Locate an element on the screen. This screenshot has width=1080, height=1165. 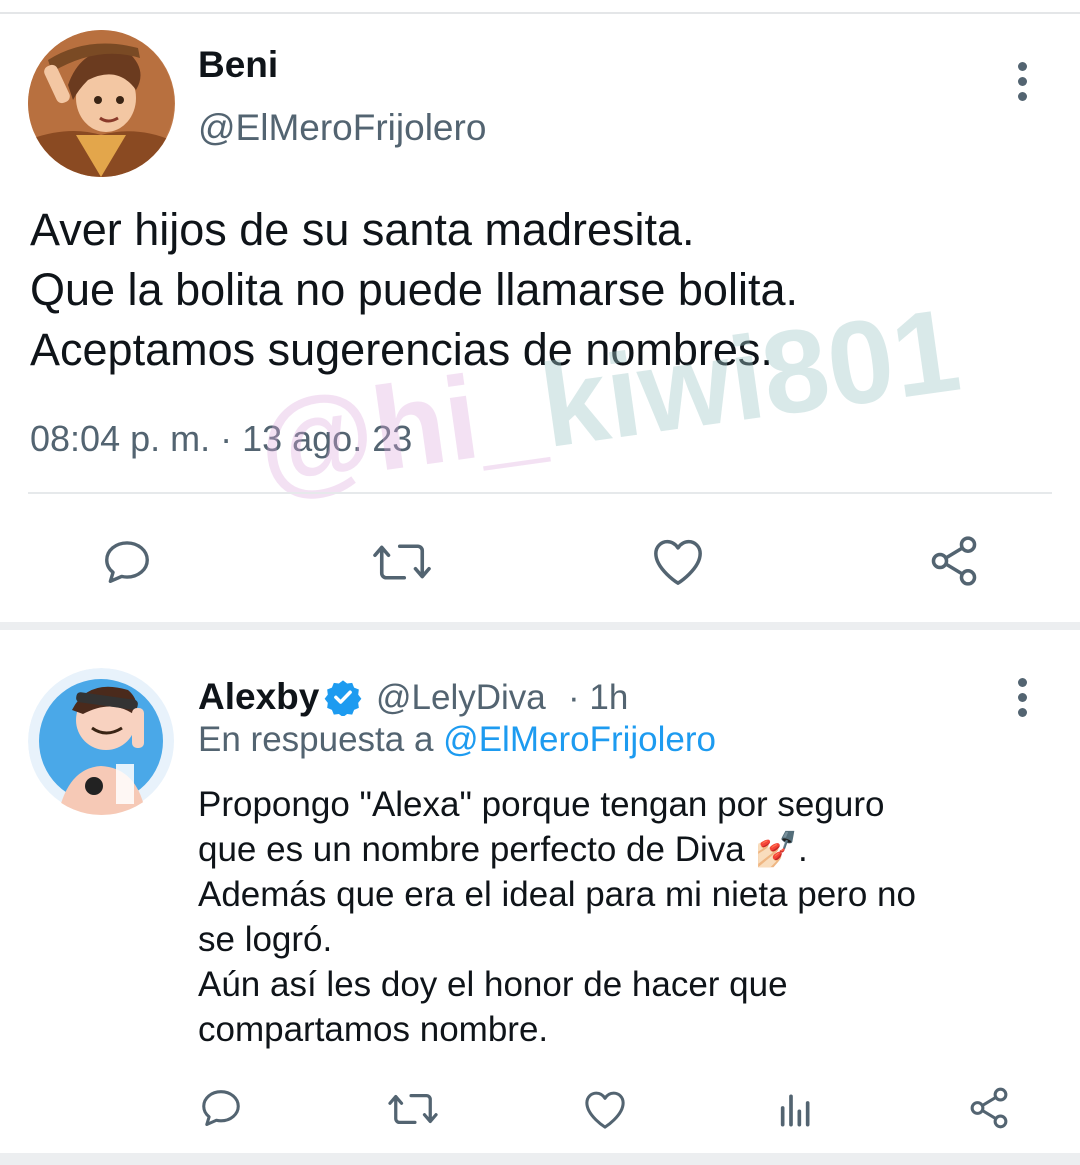
replying-to-line: En respuesta a @ElMeroFrijolero is located at coordinates (457, 740).